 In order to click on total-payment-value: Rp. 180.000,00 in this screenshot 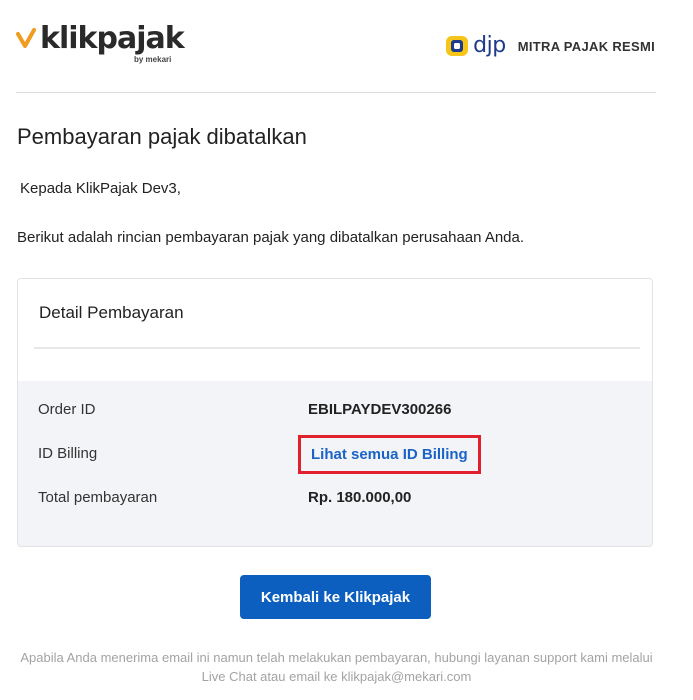, I will do `click(360, 497)`.